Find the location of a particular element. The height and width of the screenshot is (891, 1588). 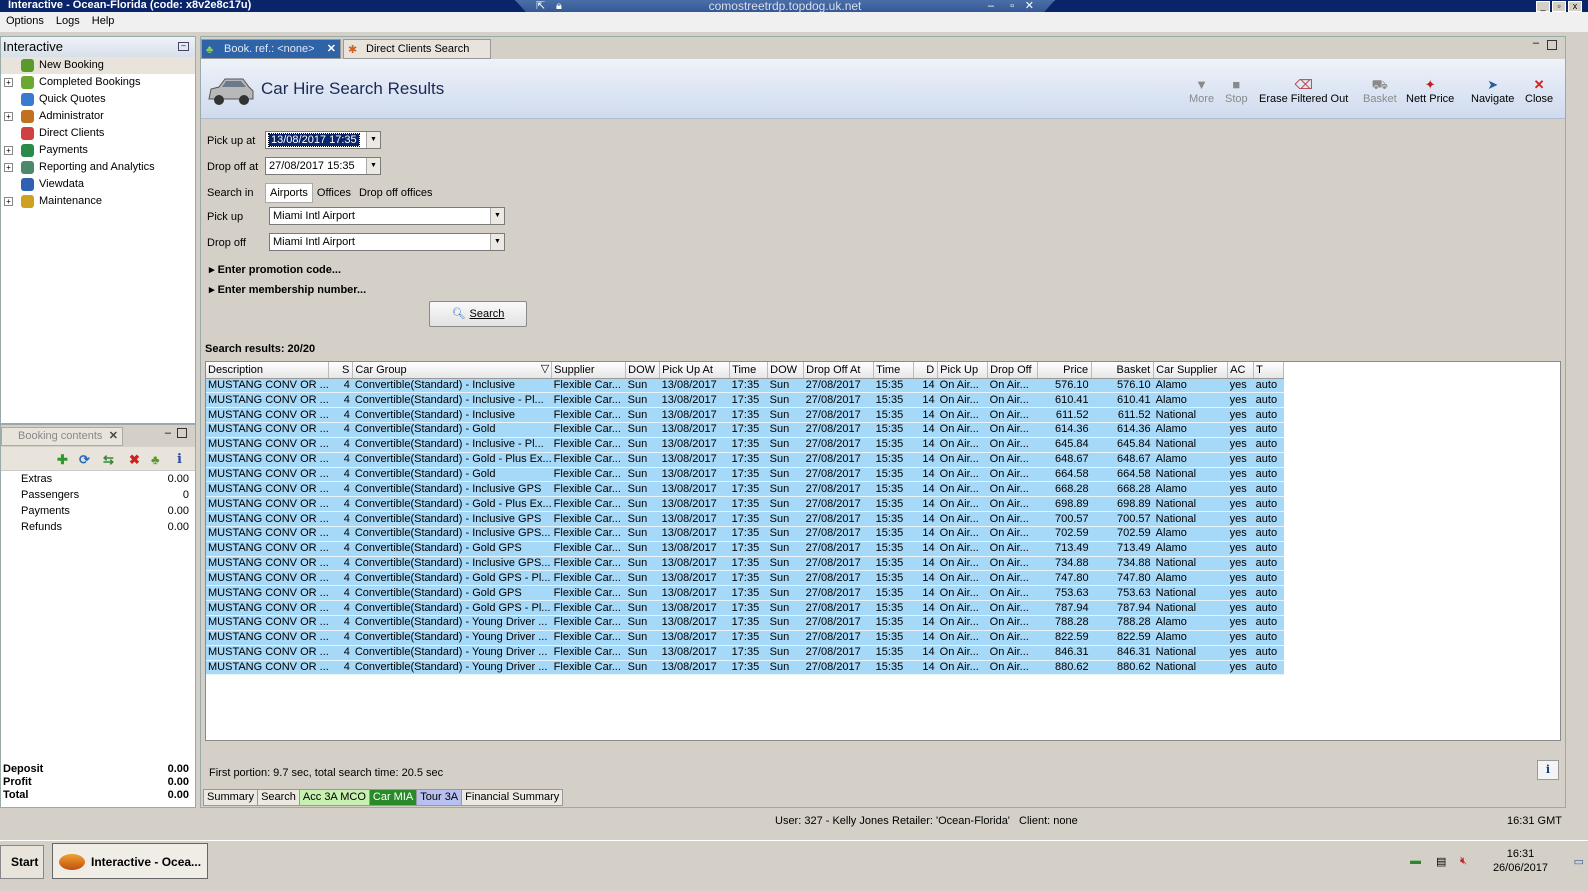

column-header: Pick Up At is located at coordinates (695, 370).